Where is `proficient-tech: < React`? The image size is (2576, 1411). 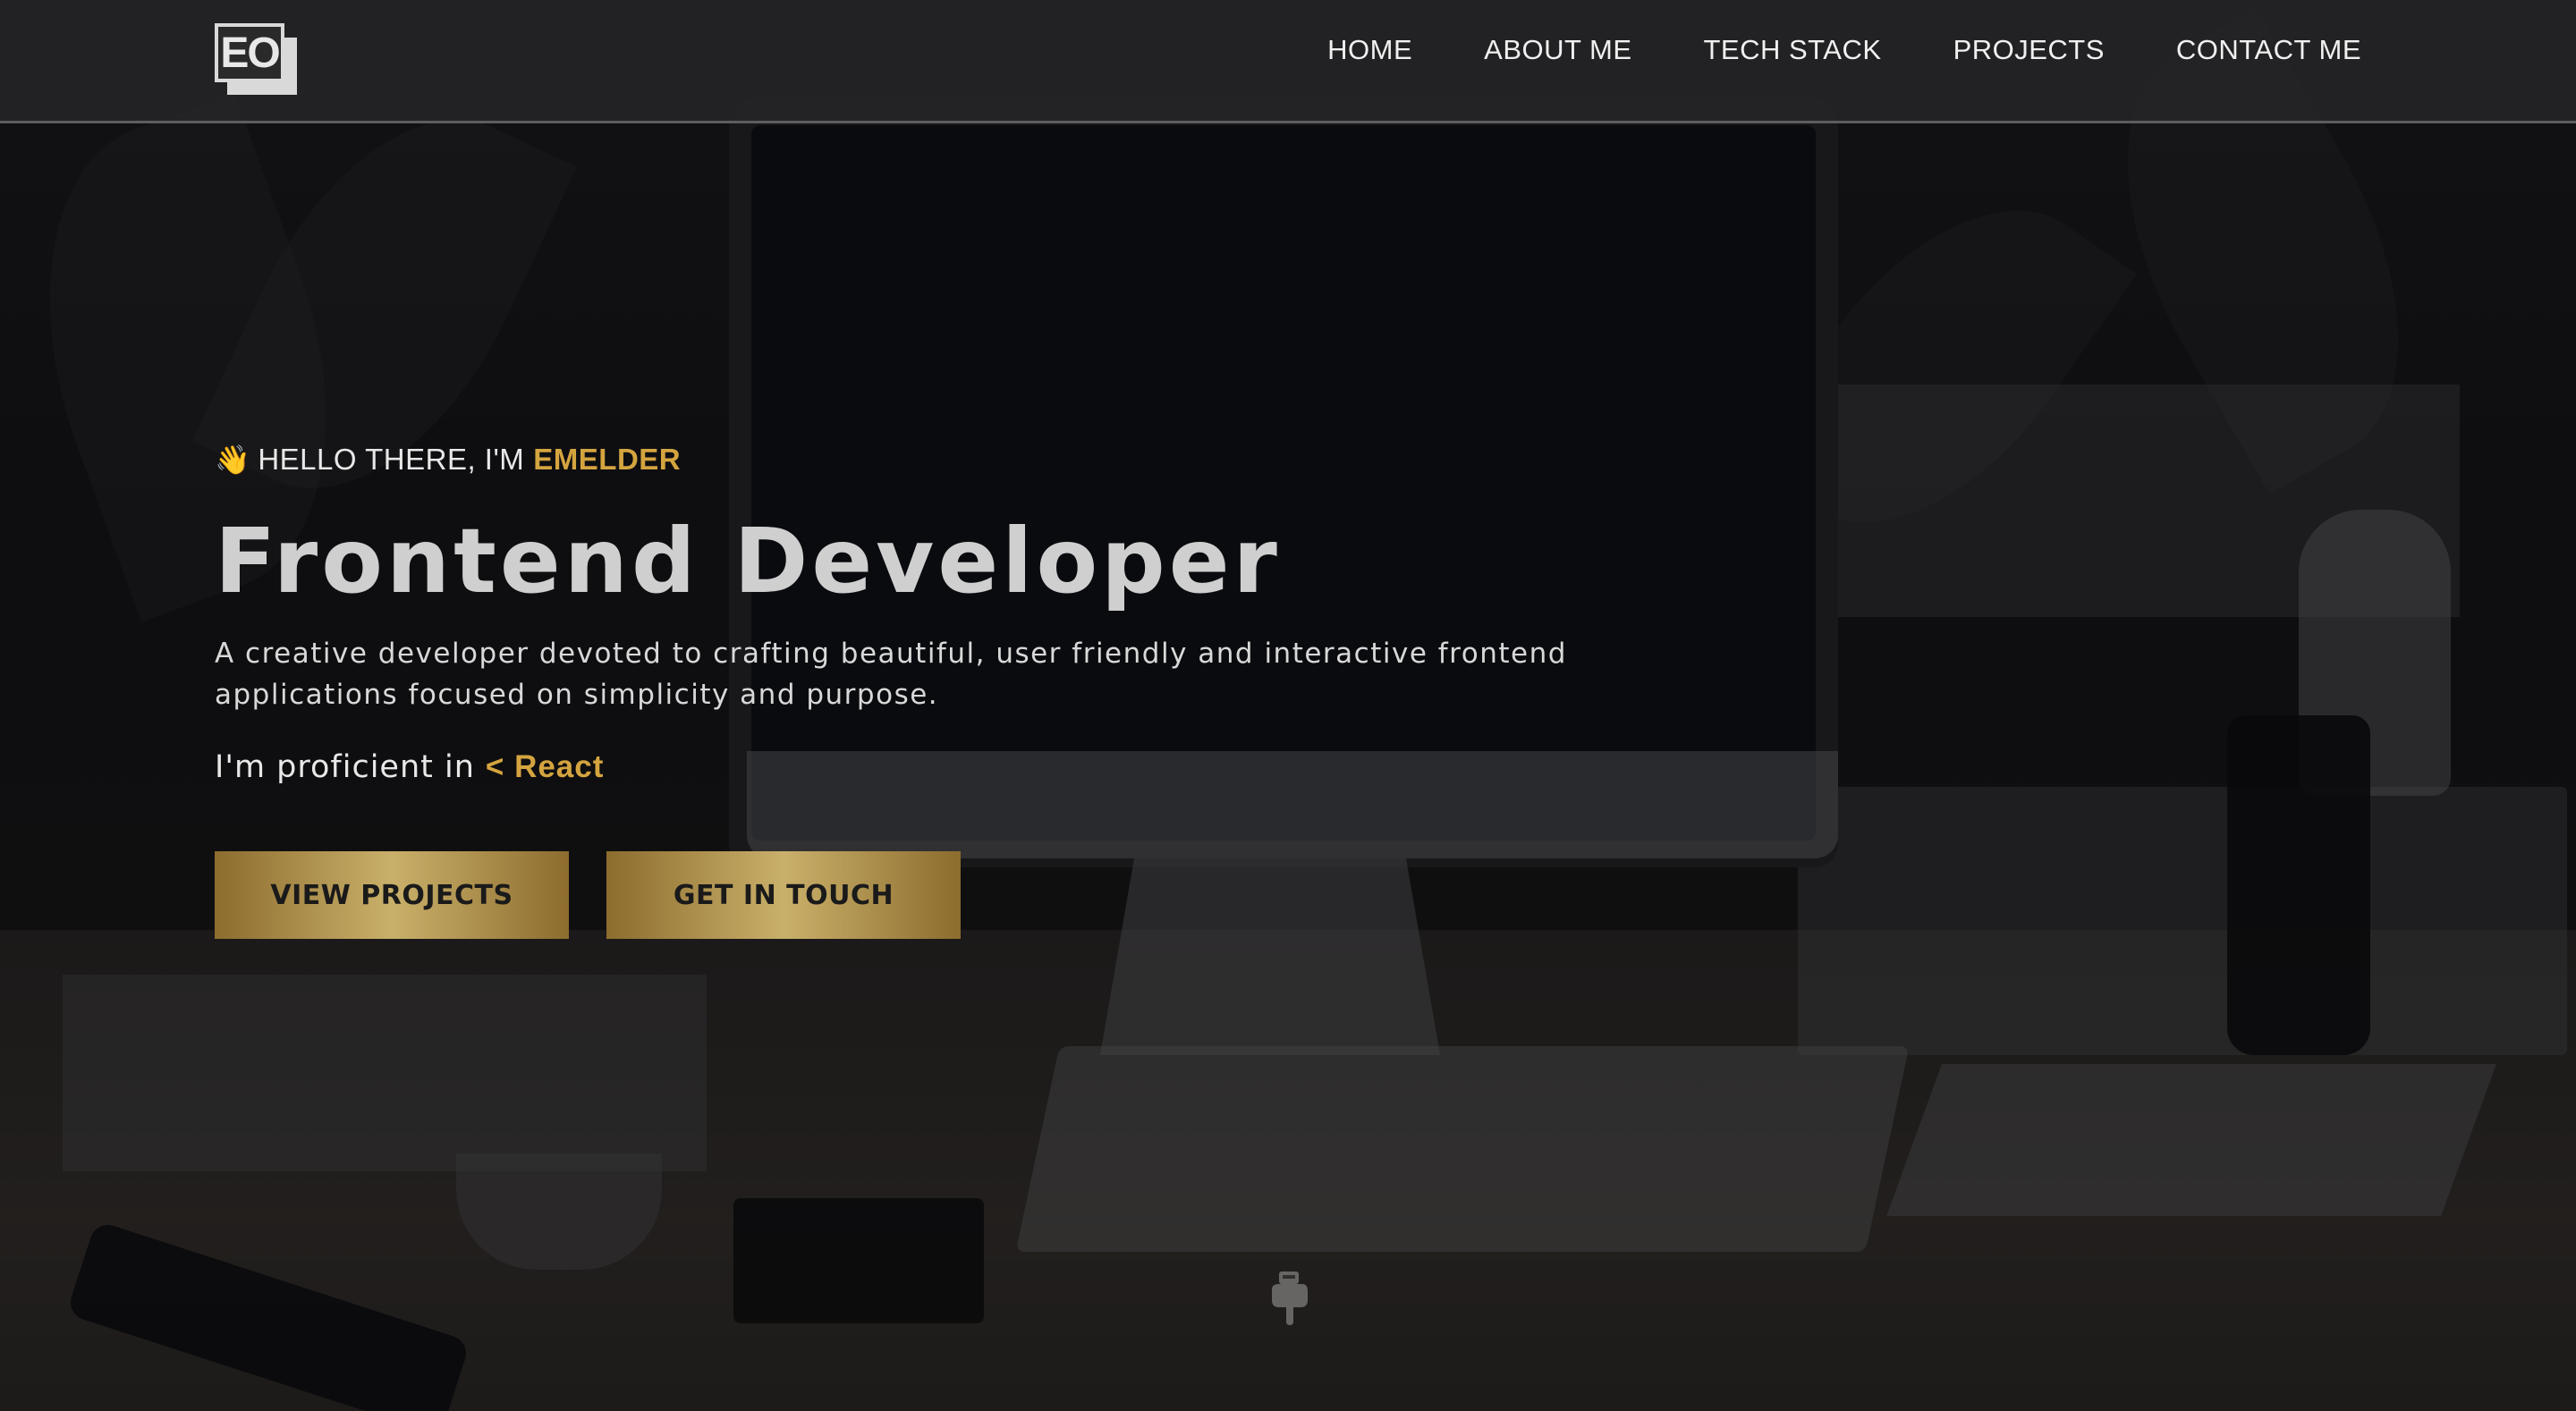
proficient-tech: < React is located at coordinates (545, 766).